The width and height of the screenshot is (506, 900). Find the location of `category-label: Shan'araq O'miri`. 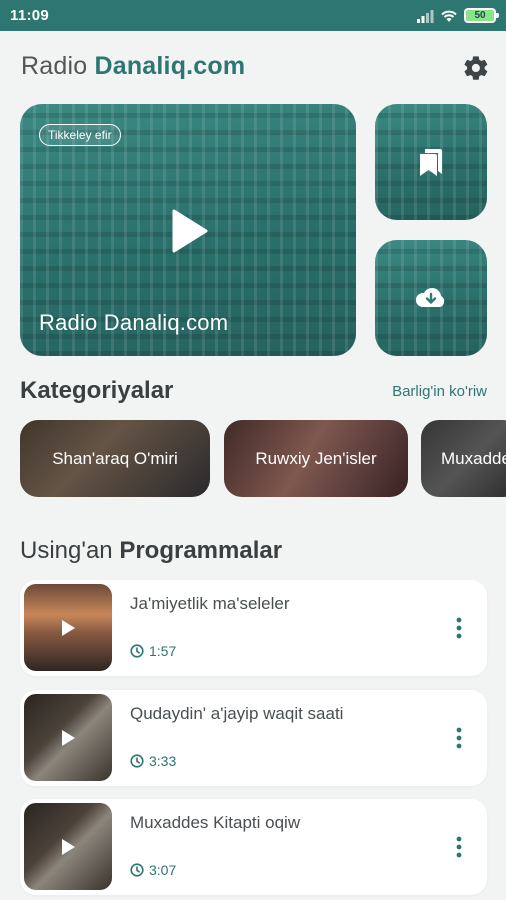

category-label: Shan'araq O'miri is located at coordinates (115, 458).